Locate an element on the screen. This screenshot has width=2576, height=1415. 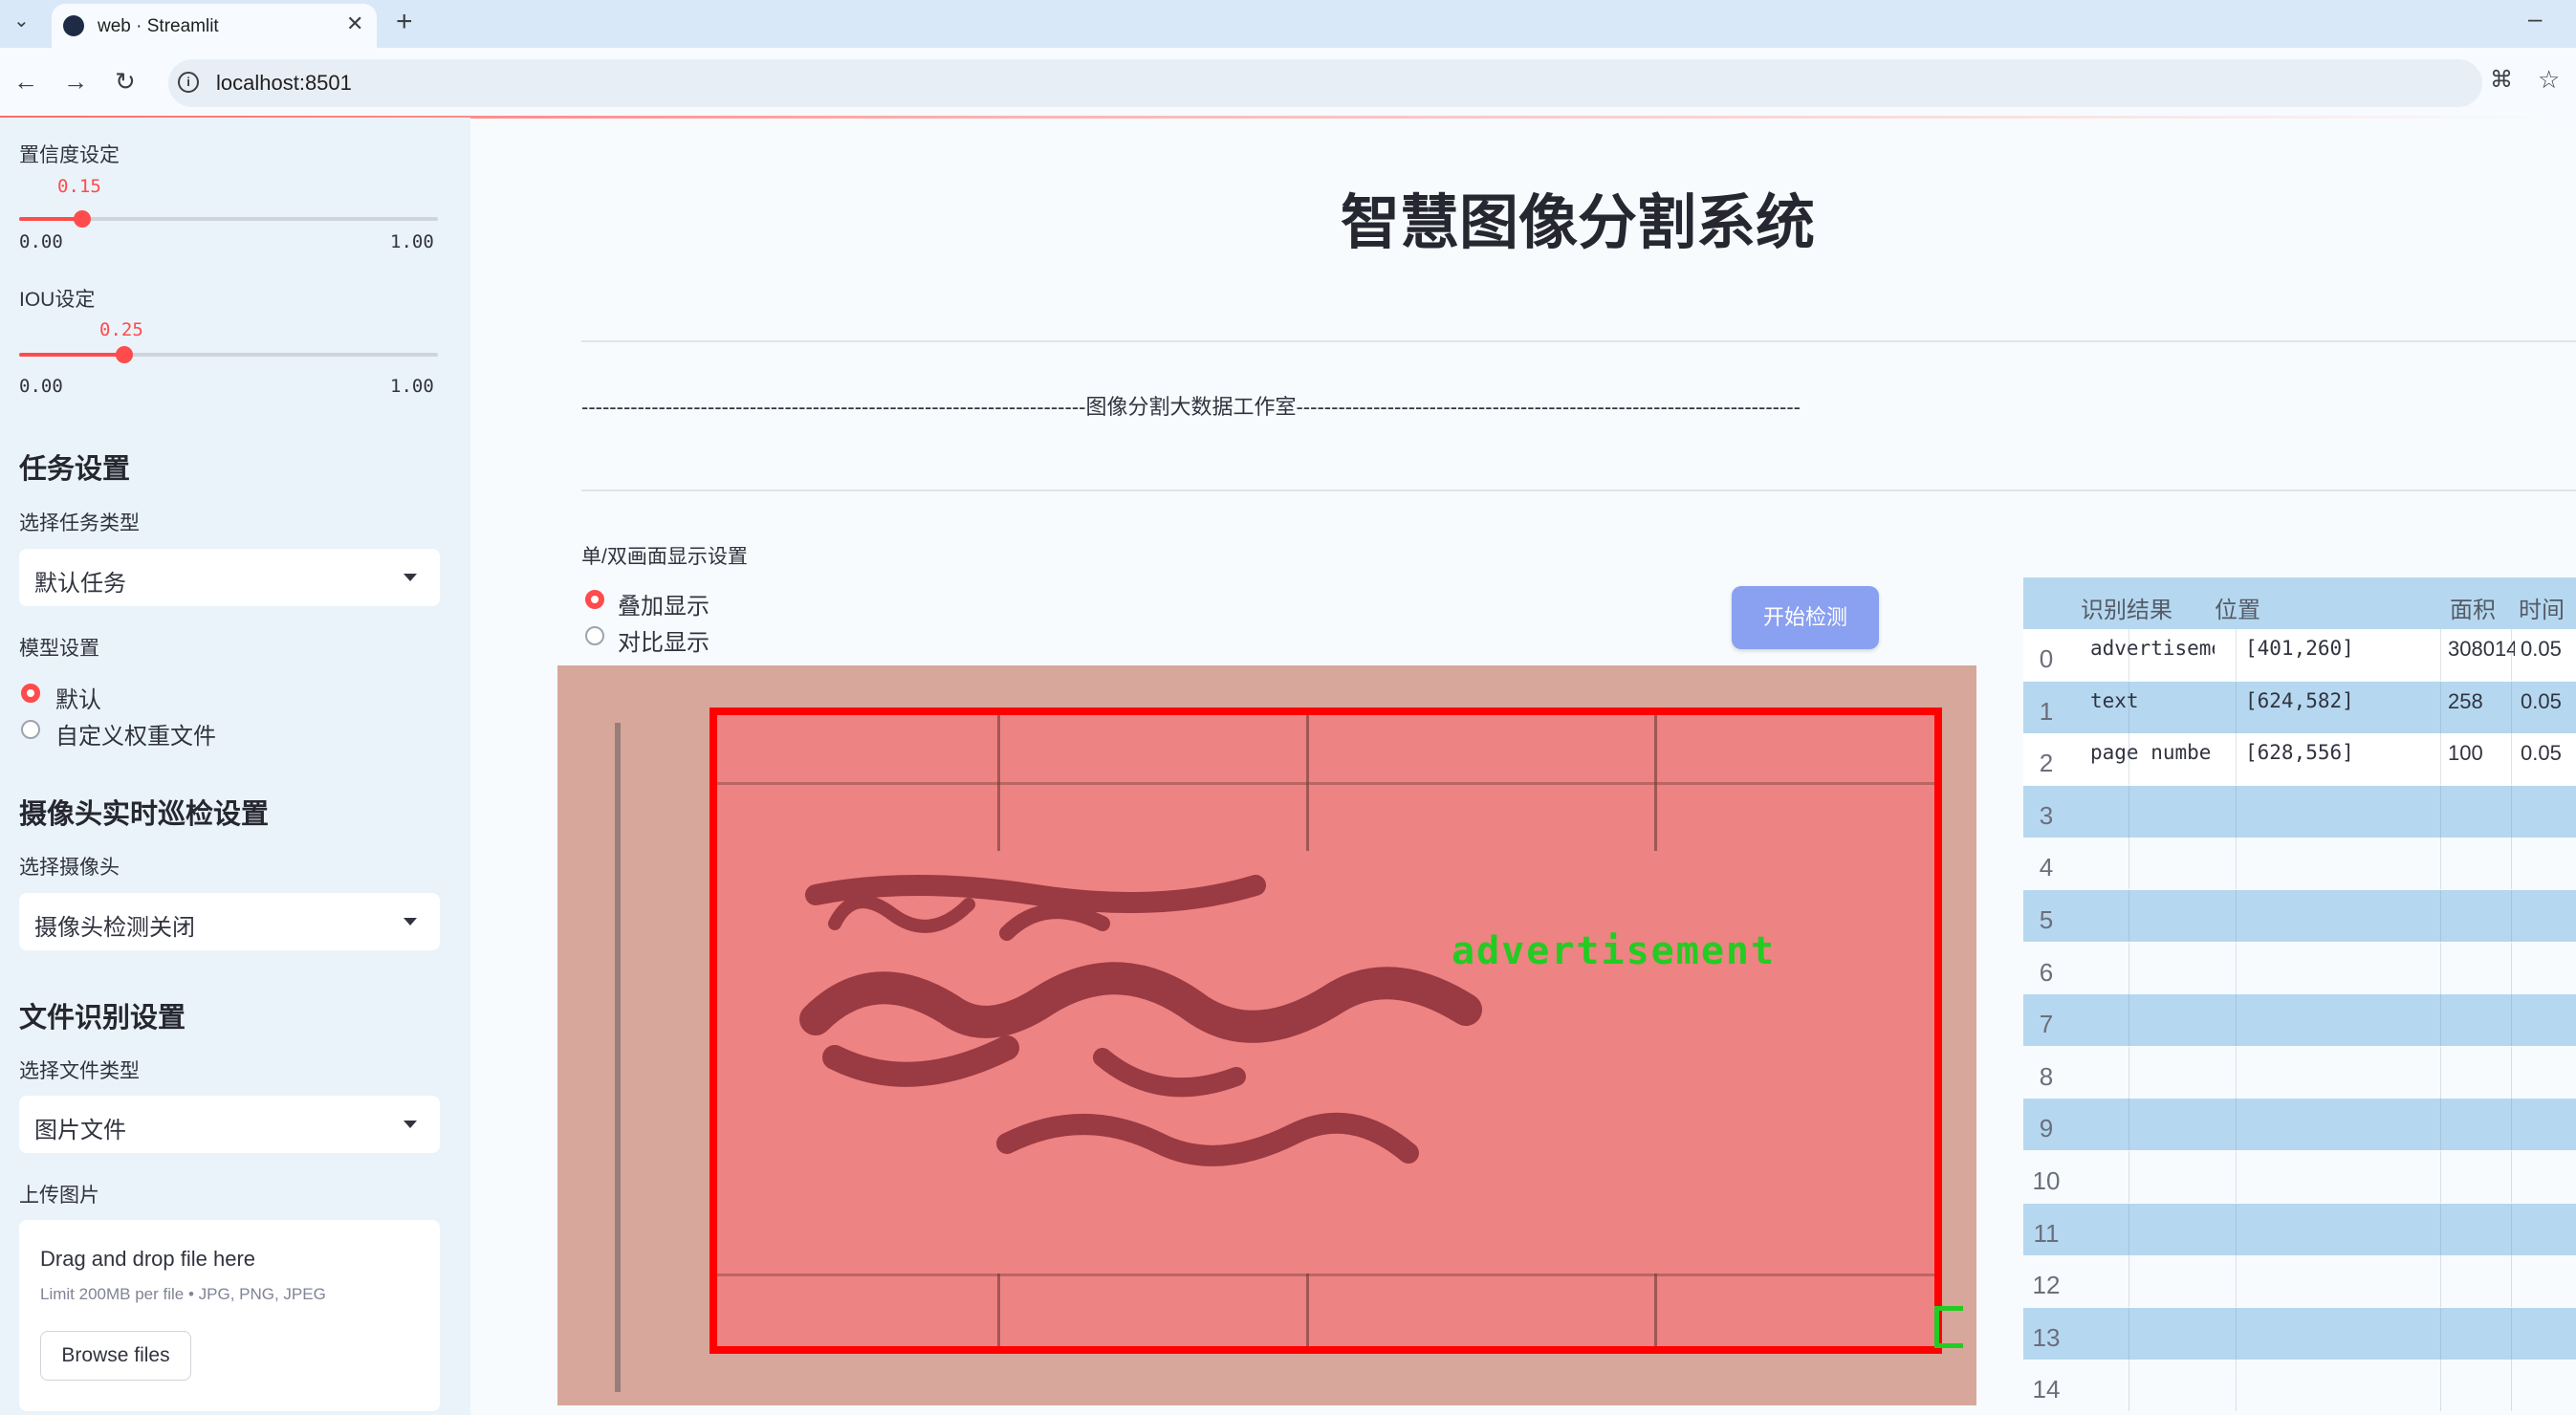
display-option-overlay: 叠加显示 is located at coordinates (707, 603).